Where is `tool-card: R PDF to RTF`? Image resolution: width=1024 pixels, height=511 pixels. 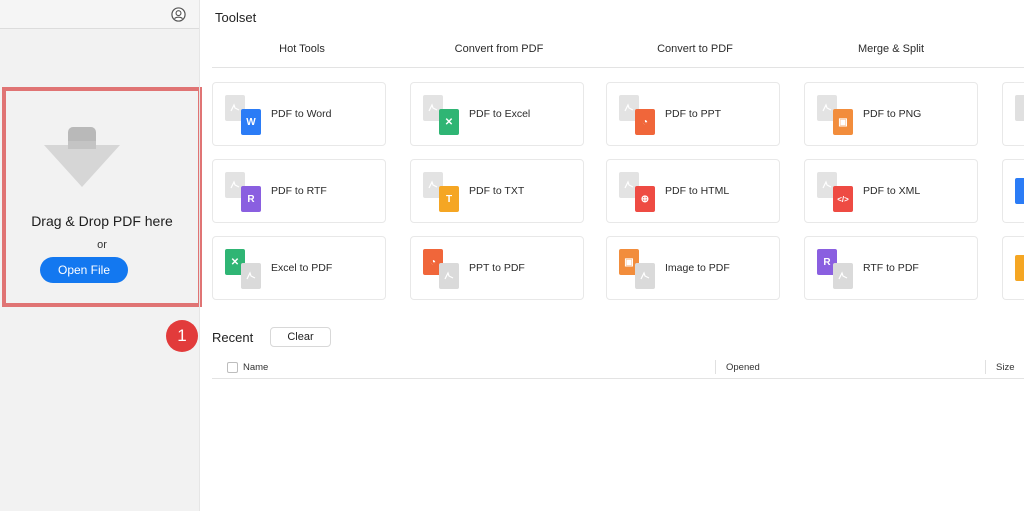
tool-card: R PDF to RTF is located at coordinates (299, 191).